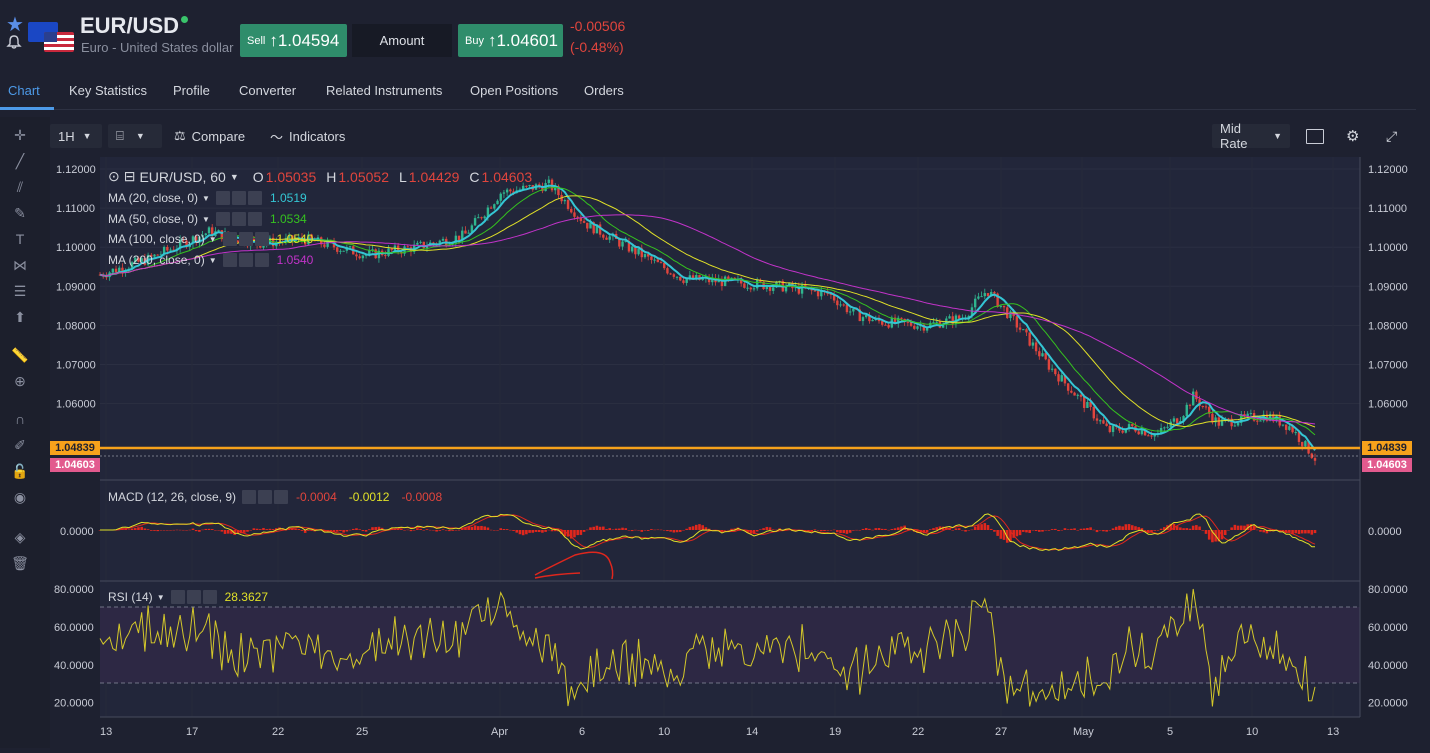  Describe the element at coordinates (20, 213) in the screenshot. I see `brush-icon: ✎` at that location.